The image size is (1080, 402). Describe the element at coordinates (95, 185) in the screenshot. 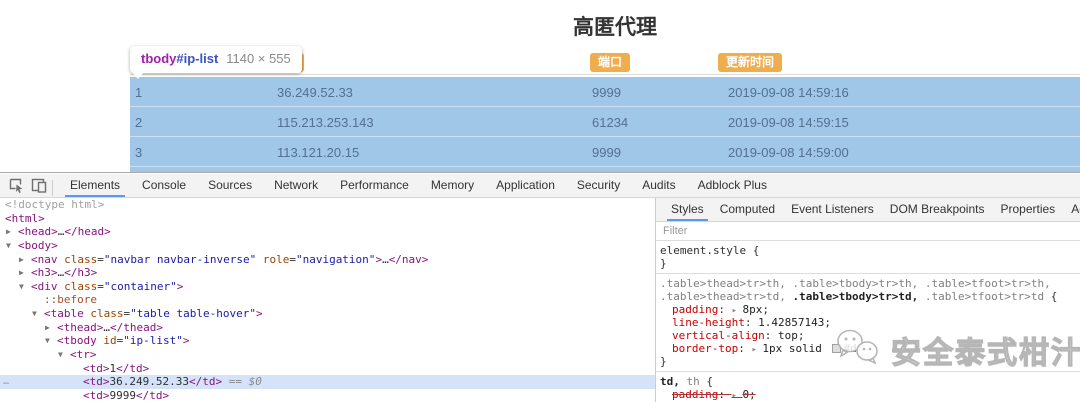

I see `devtools-tab-elements: Elements` at that location.